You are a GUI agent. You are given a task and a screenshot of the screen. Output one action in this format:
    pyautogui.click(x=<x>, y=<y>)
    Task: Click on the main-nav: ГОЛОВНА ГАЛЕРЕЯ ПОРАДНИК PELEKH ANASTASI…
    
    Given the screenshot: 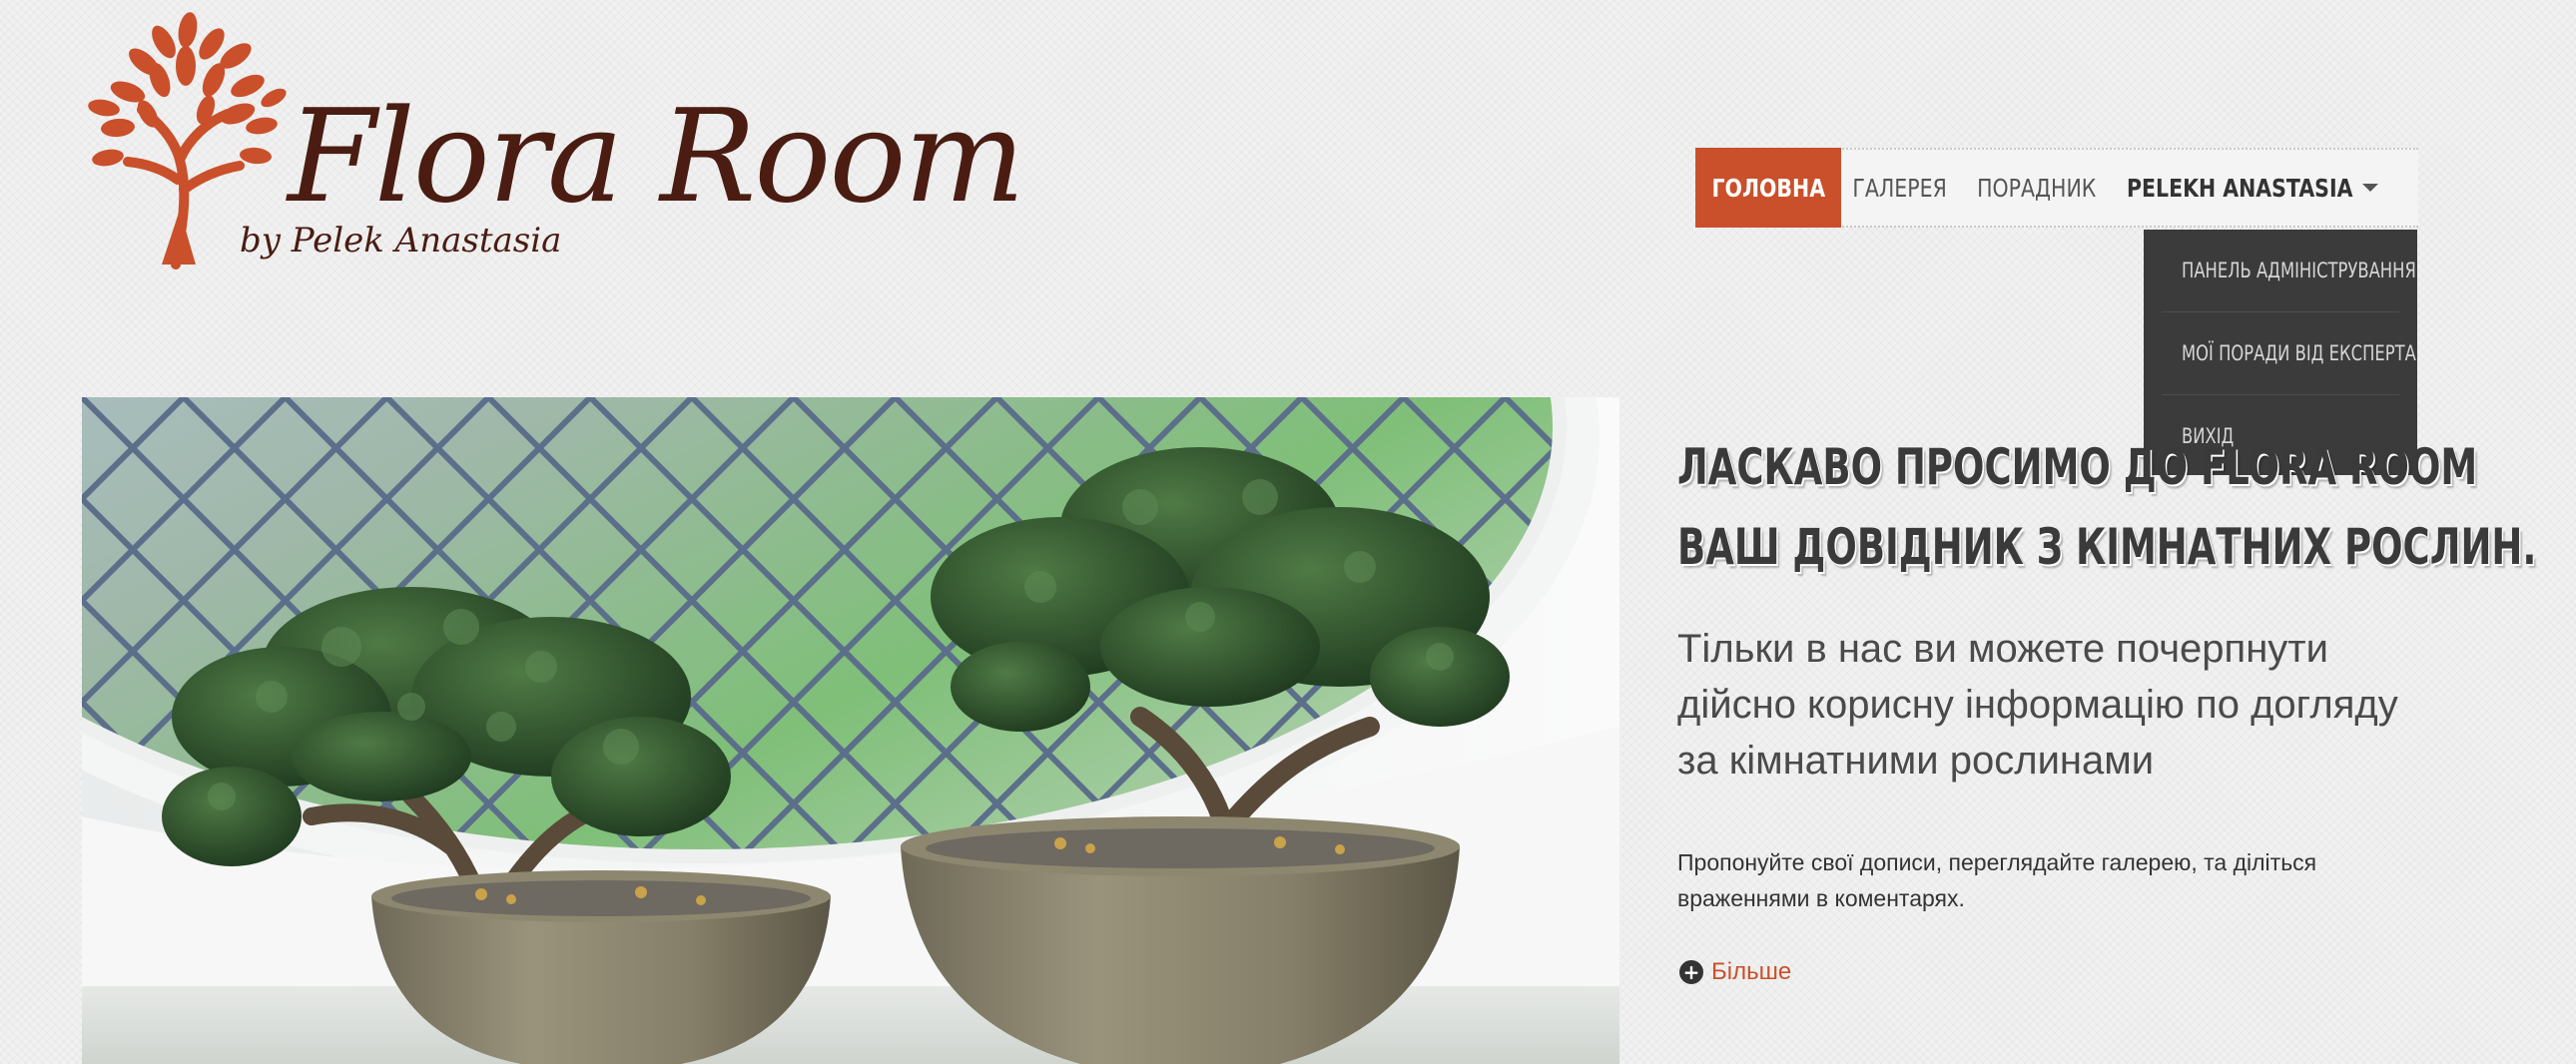 What is the action you would take?
    pyautogui.click(x=2056, y=188)
    